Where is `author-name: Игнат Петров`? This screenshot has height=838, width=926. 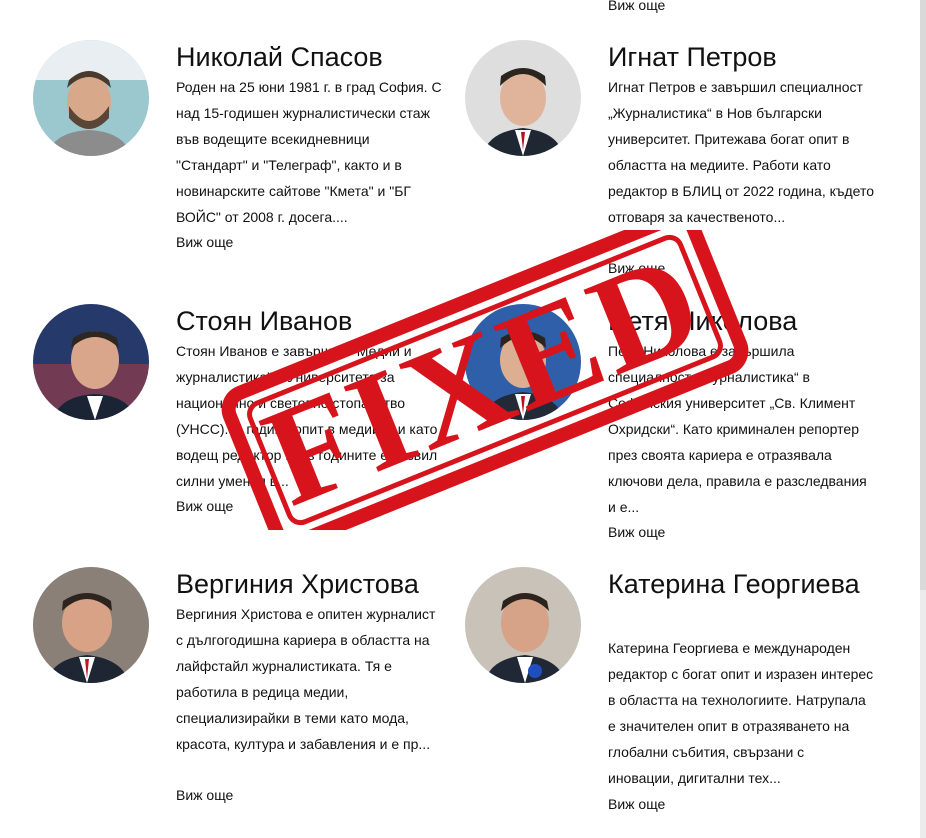 author-name: Игнат Петров is located at coordinates (692, 57).